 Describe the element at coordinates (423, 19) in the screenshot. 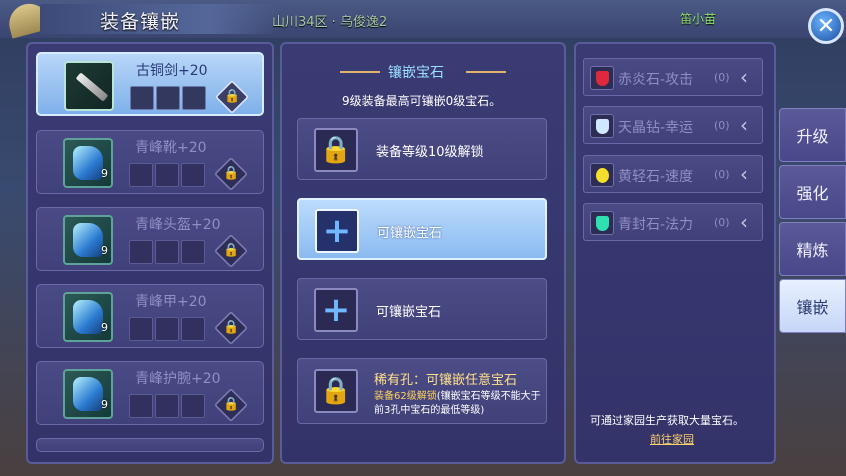

I see `header-bar: 装备镶嵌 山川34区 · 乌俊逸2 笛小苗` at that location.